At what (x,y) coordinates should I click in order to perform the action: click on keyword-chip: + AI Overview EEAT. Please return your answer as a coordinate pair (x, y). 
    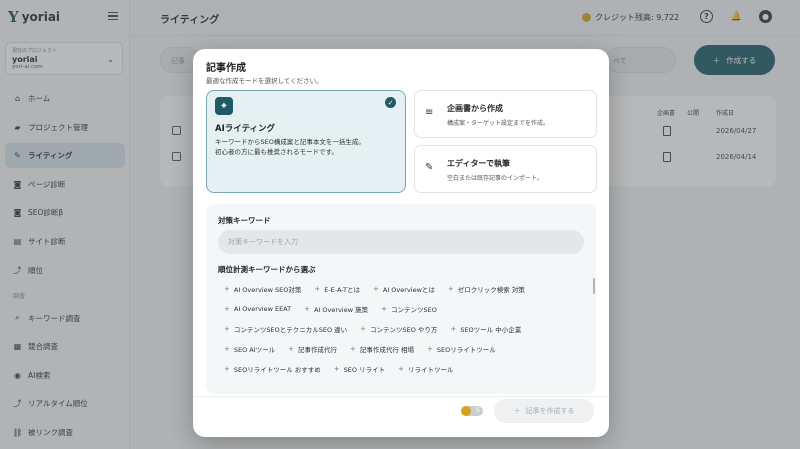
    Looking at the image, I should click on (257, 309).